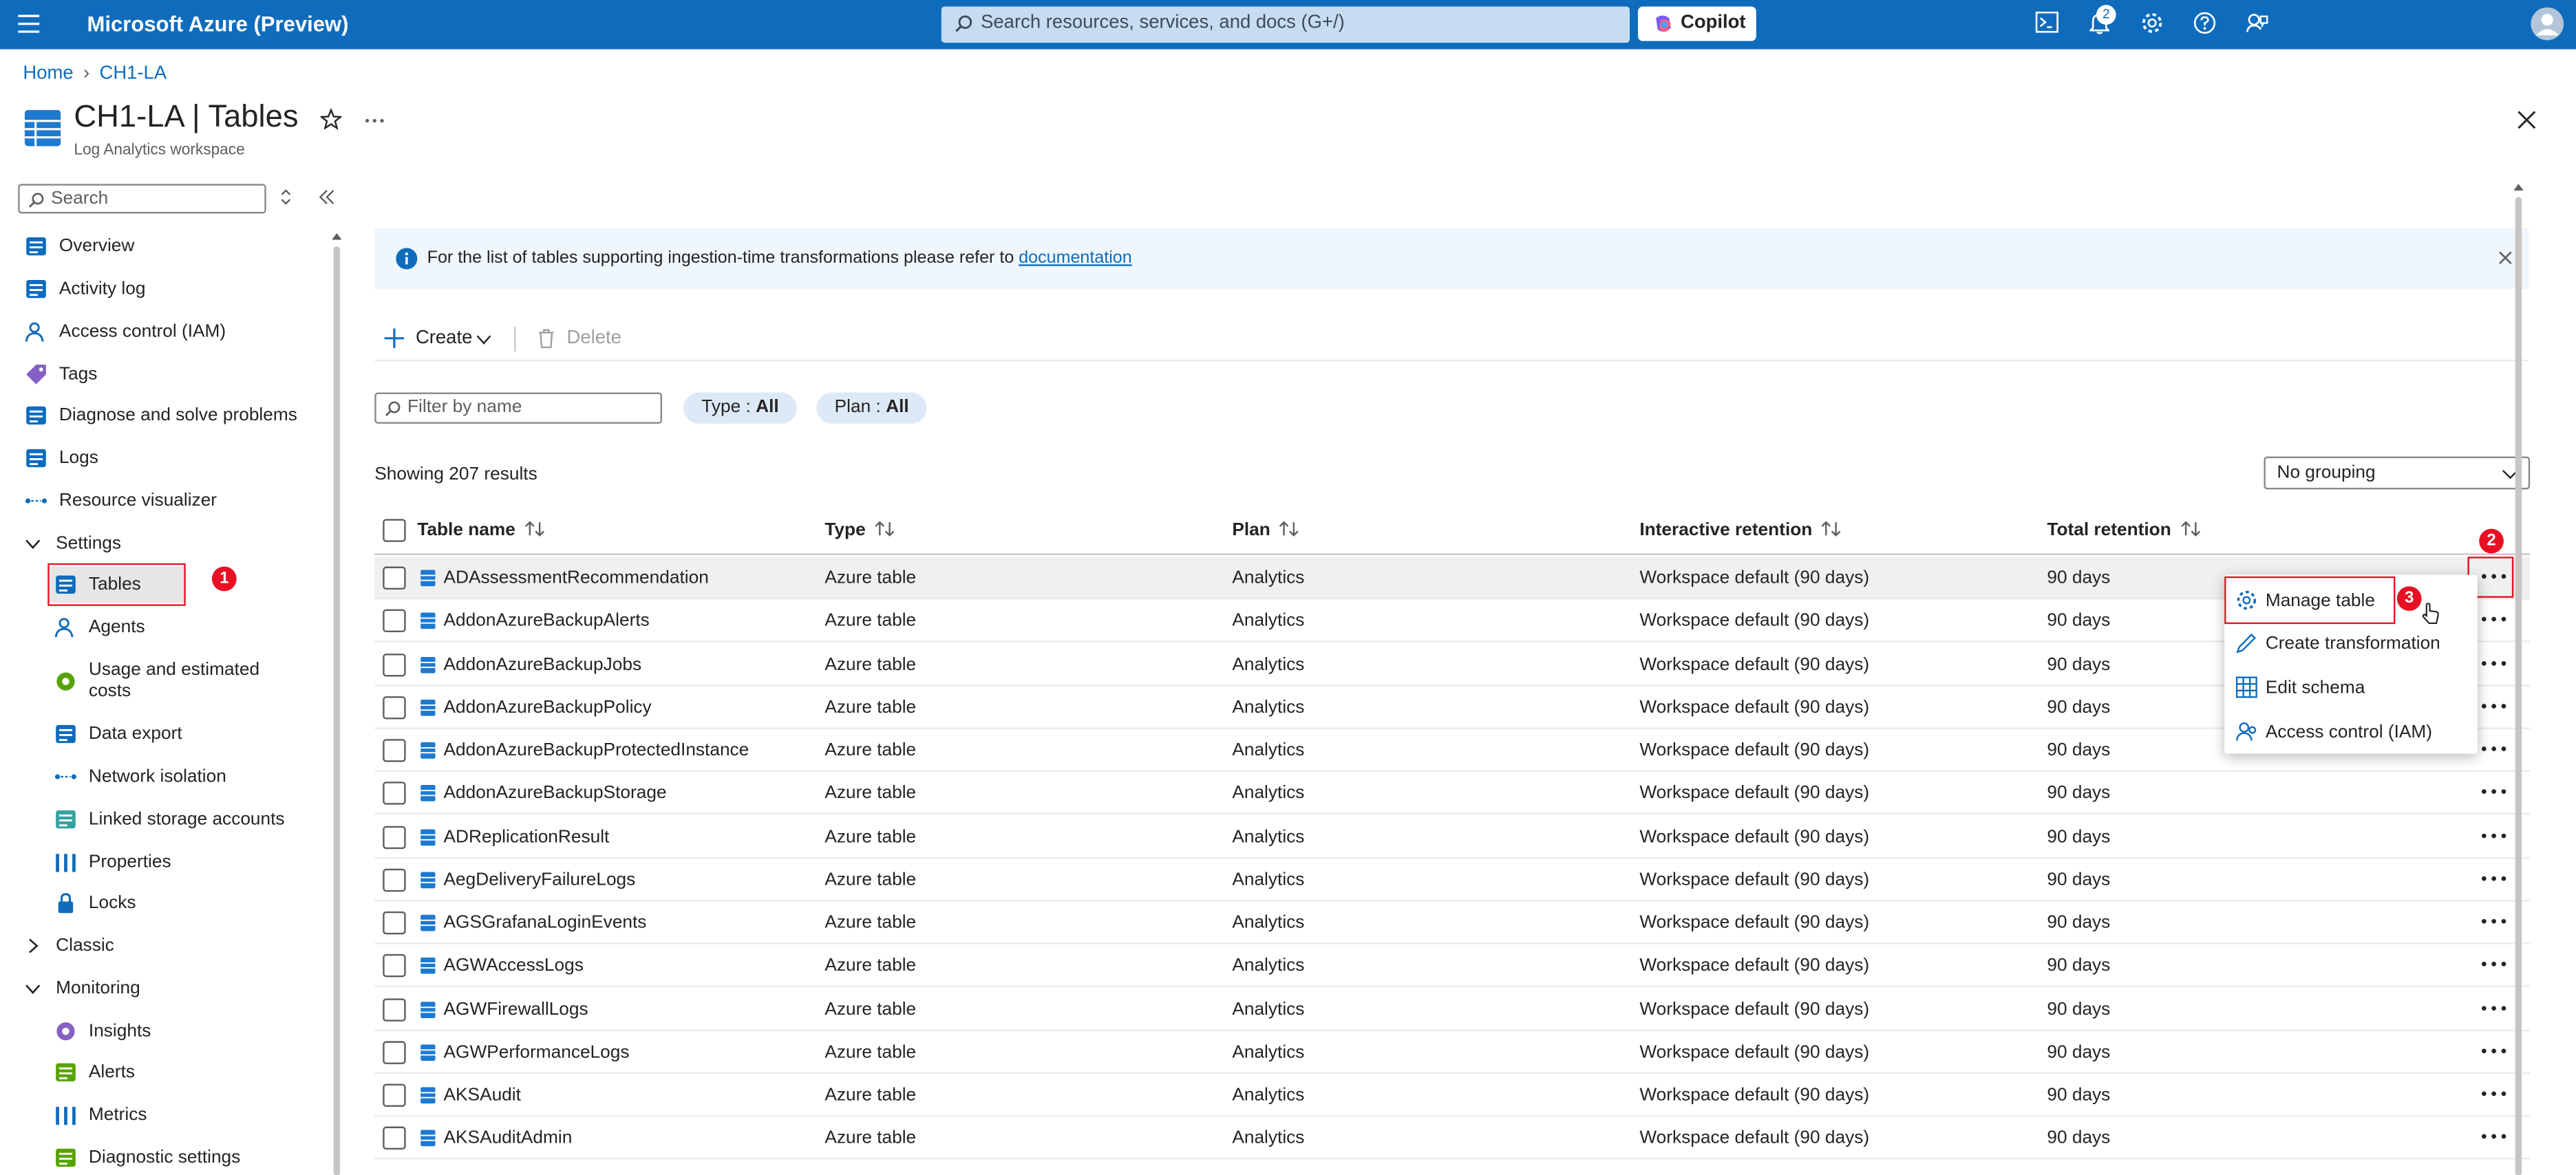 The image size is (2576, 1175). Describe the element at coordinates (160, 289) in the screenshot. I see `sidebar-item-activity-log: Activity log` at that location.